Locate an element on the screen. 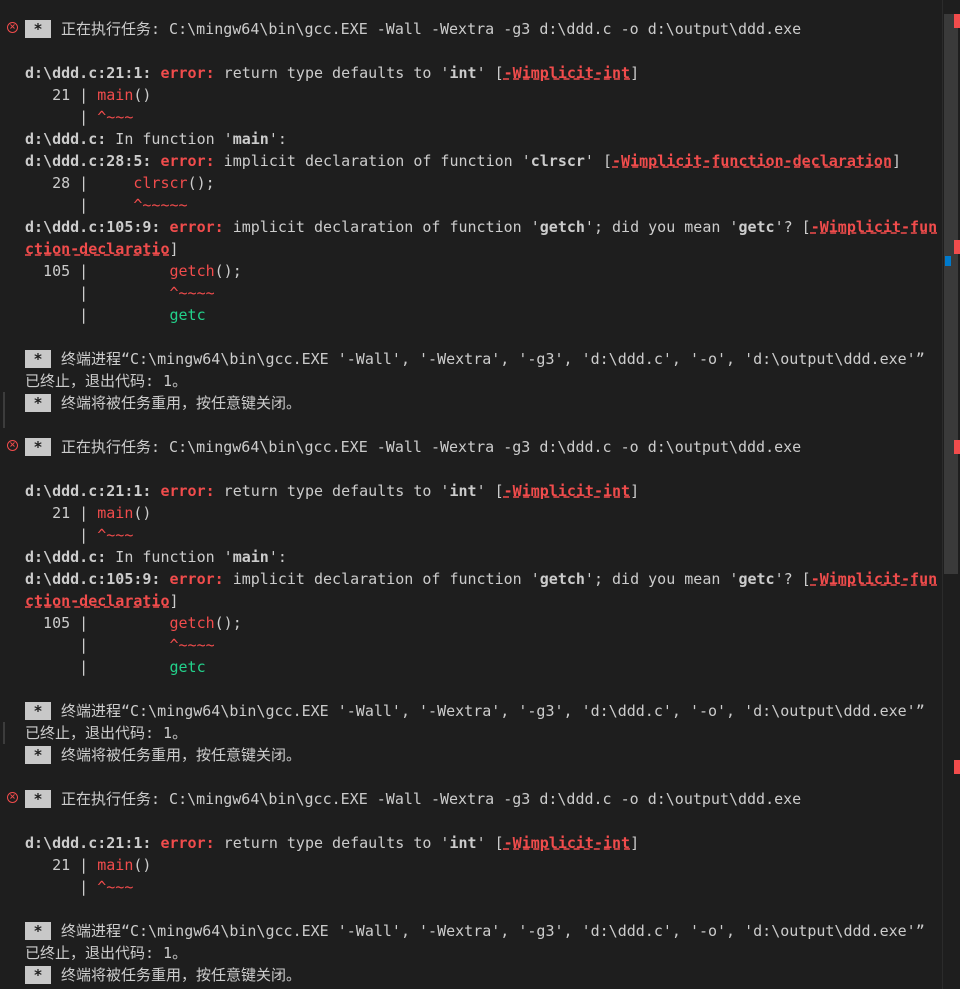 The image size is (960, 989). cursor-marker is located at coordinates (948, 261).